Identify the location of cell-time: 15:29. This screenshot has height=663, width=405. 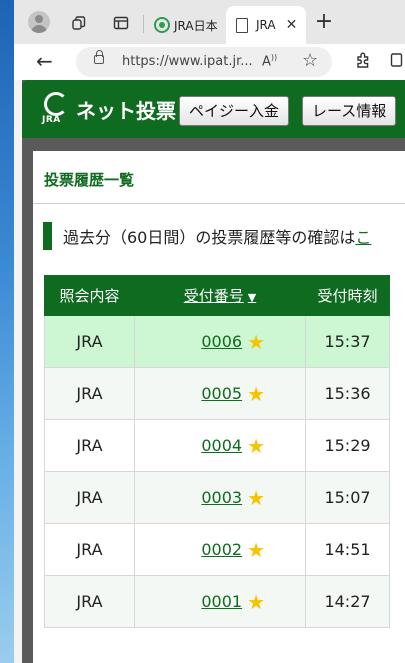
(347, 445).